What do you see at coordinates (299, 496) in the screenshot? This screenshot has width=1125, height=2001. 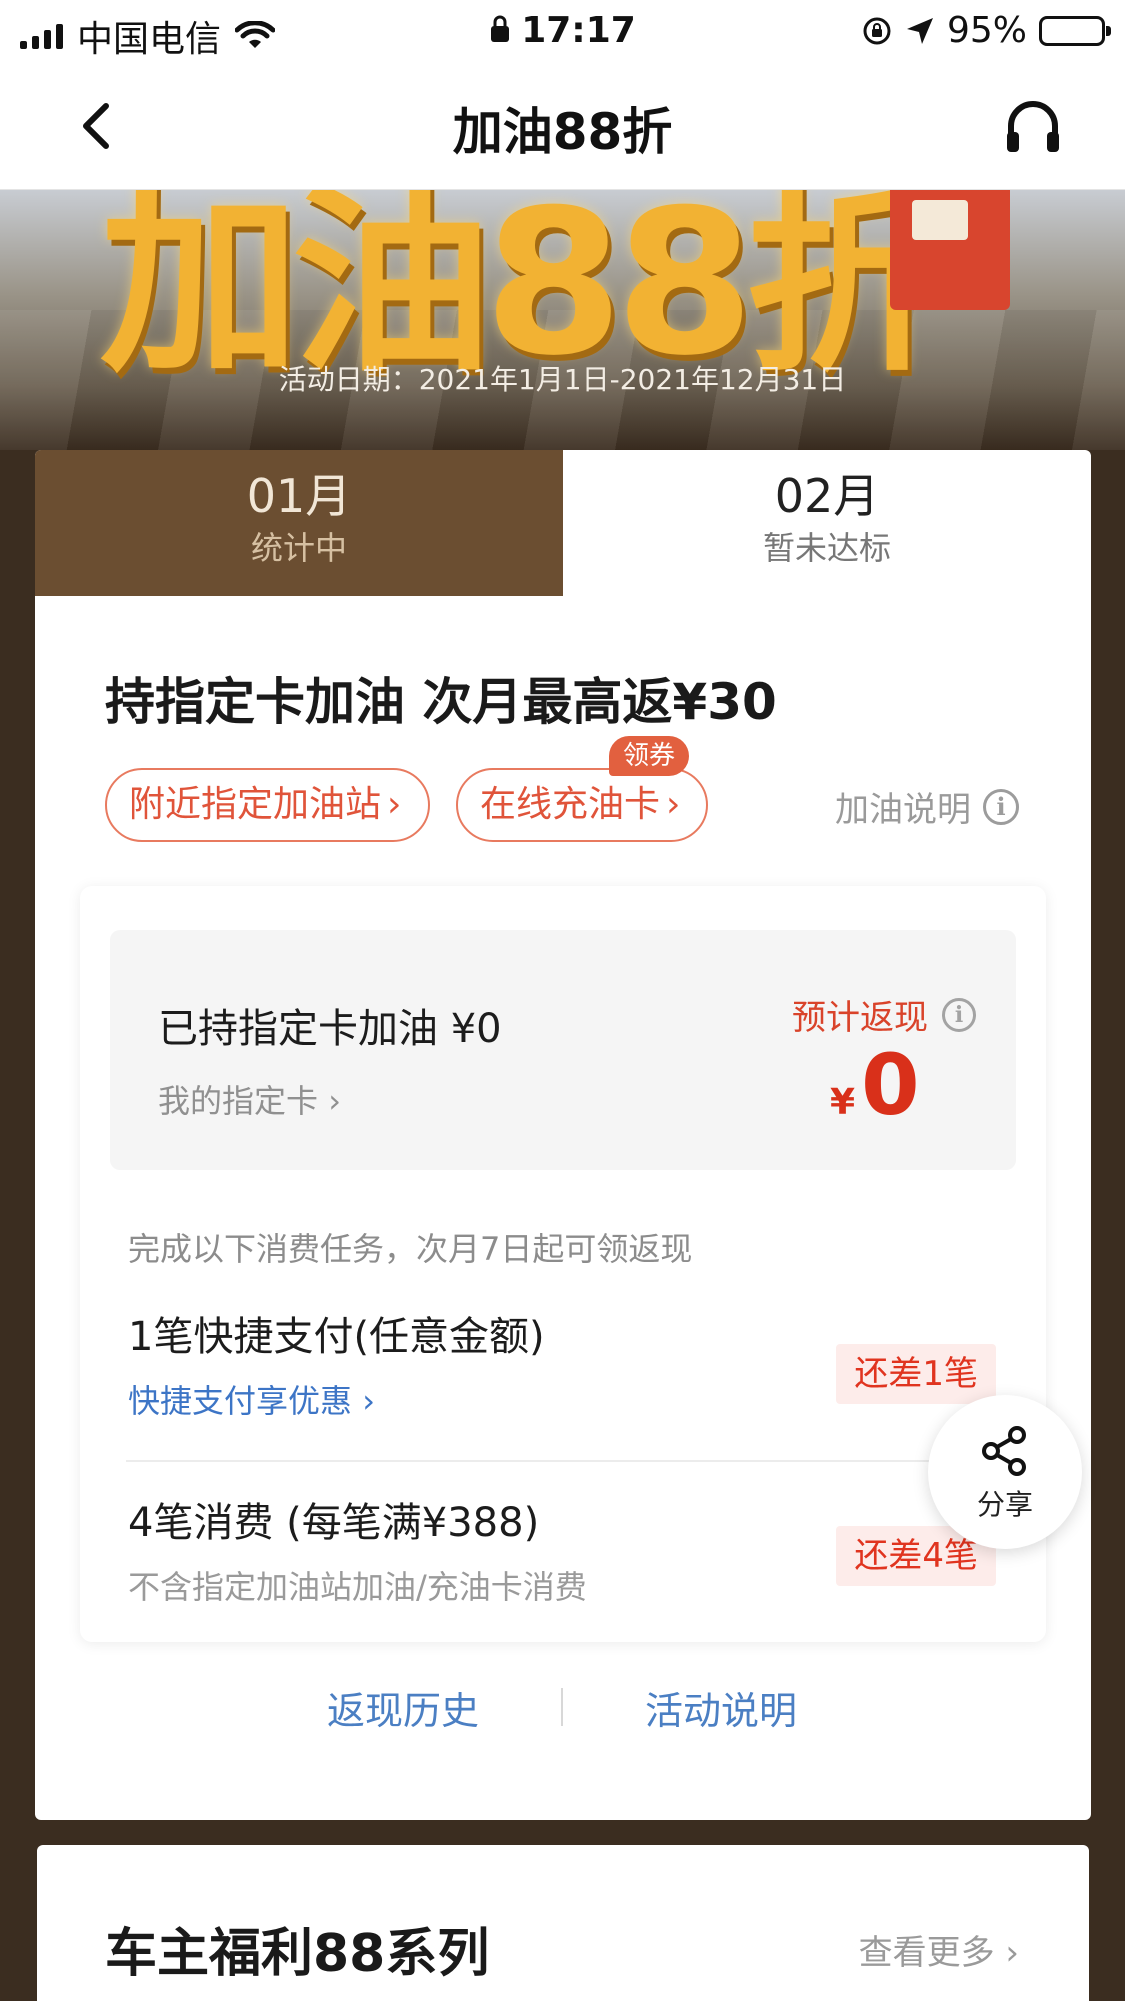 I see `tab-month-label: 01月` at bounding box center [299, 496].